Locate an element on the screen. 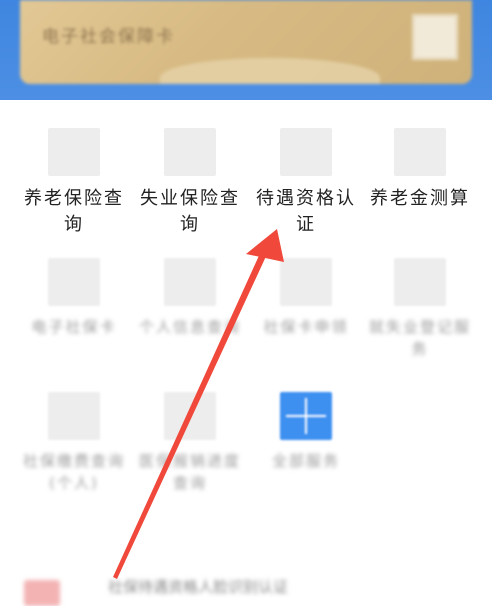 The image size is (492, 606). service-personal-info: 个人信息查询 is located at coordinates (190, 298).